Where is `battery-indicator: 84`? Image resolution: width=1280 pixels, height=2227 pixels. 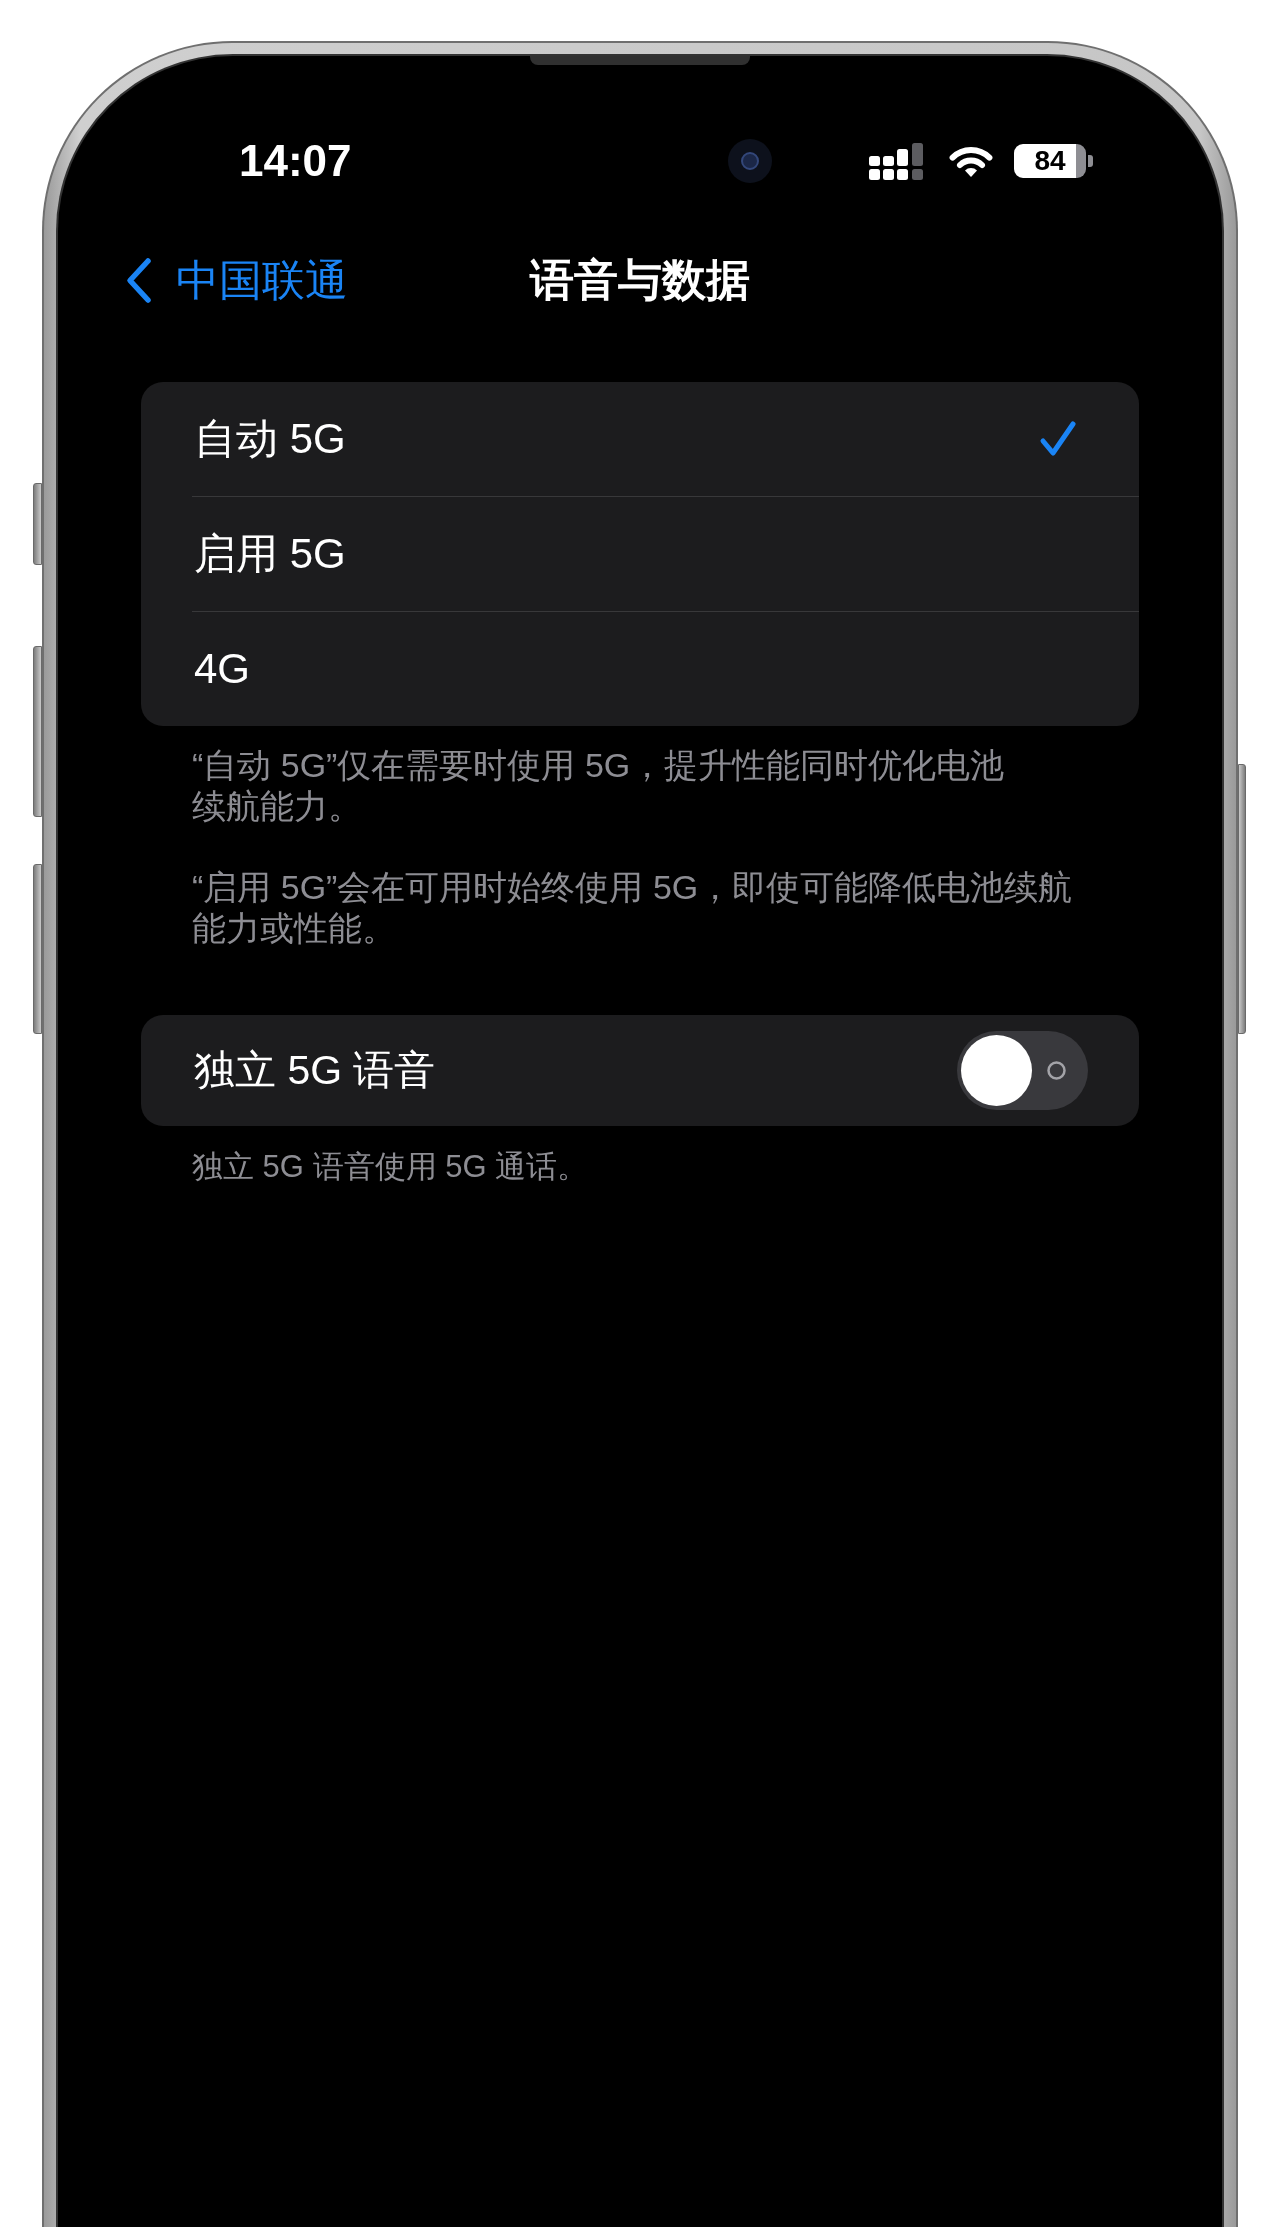 battery-indicator: 84 is located at coordinates (1053, 161).